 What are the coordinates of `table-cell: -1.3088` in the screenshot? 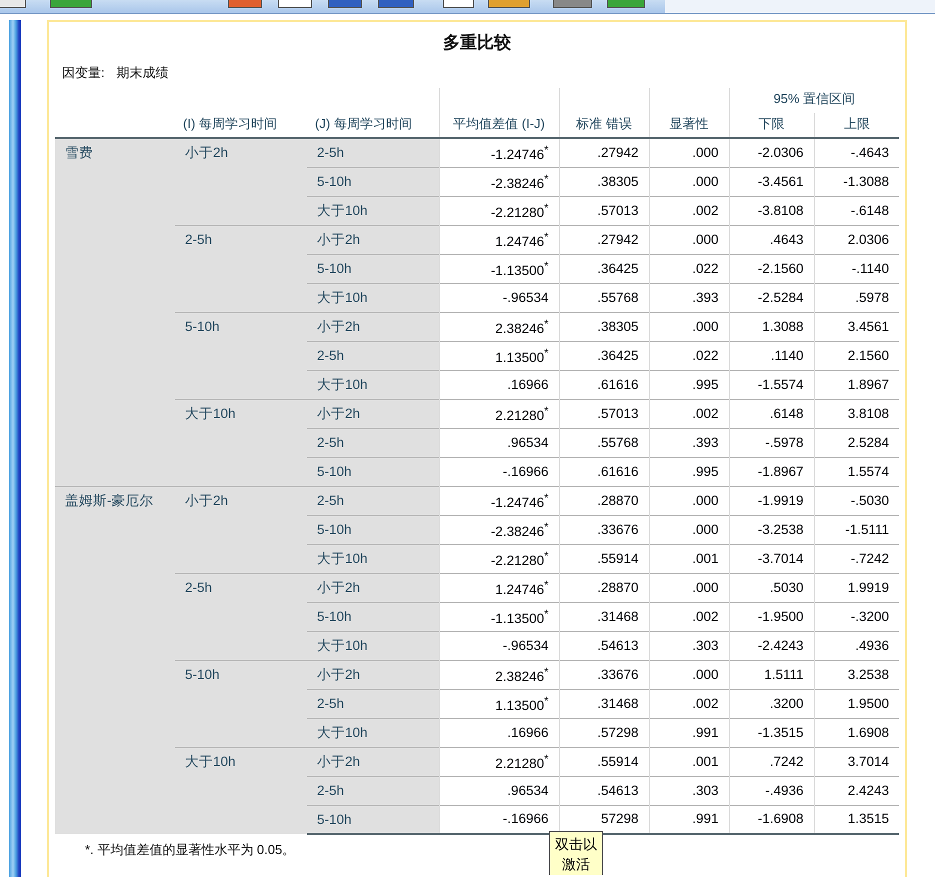 It's located at (857, 181).